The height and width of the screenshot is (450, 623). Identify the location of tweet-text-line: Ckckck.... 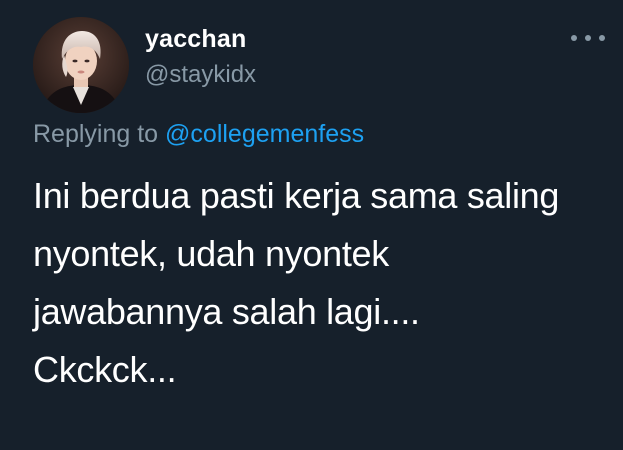
(105, 369).